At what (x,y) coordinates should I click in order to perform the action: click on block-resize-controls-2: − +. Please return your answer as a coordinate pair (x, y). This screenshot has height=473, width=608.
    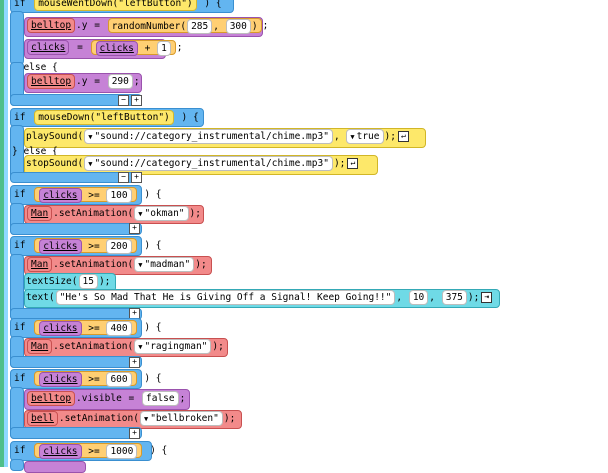
    Looking at the image, I should click on (130, 177).